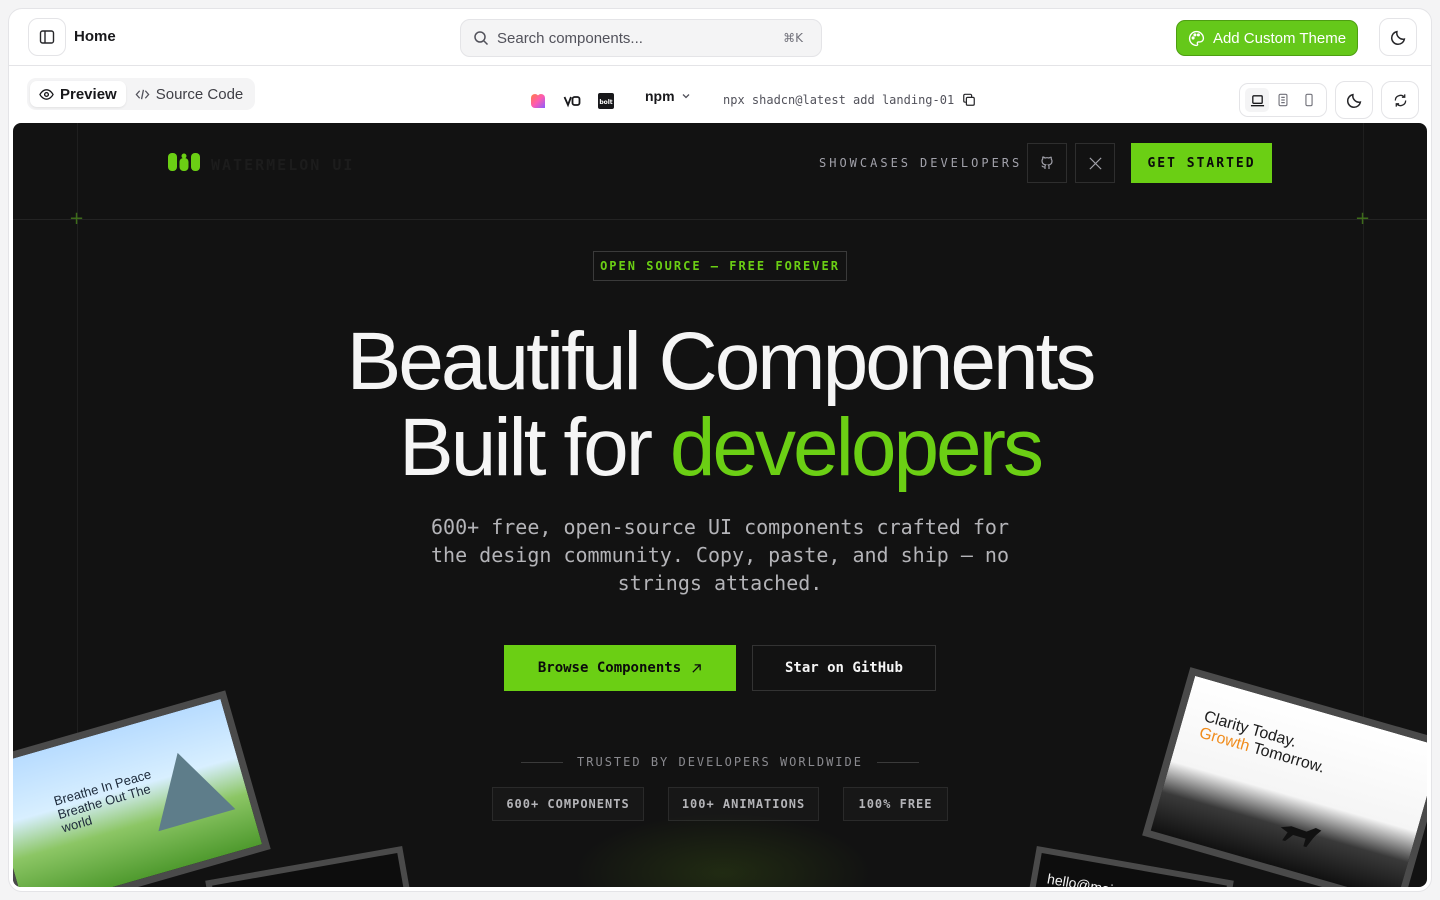  I want to click on bolt-icon: bolt, so click(606, 101).